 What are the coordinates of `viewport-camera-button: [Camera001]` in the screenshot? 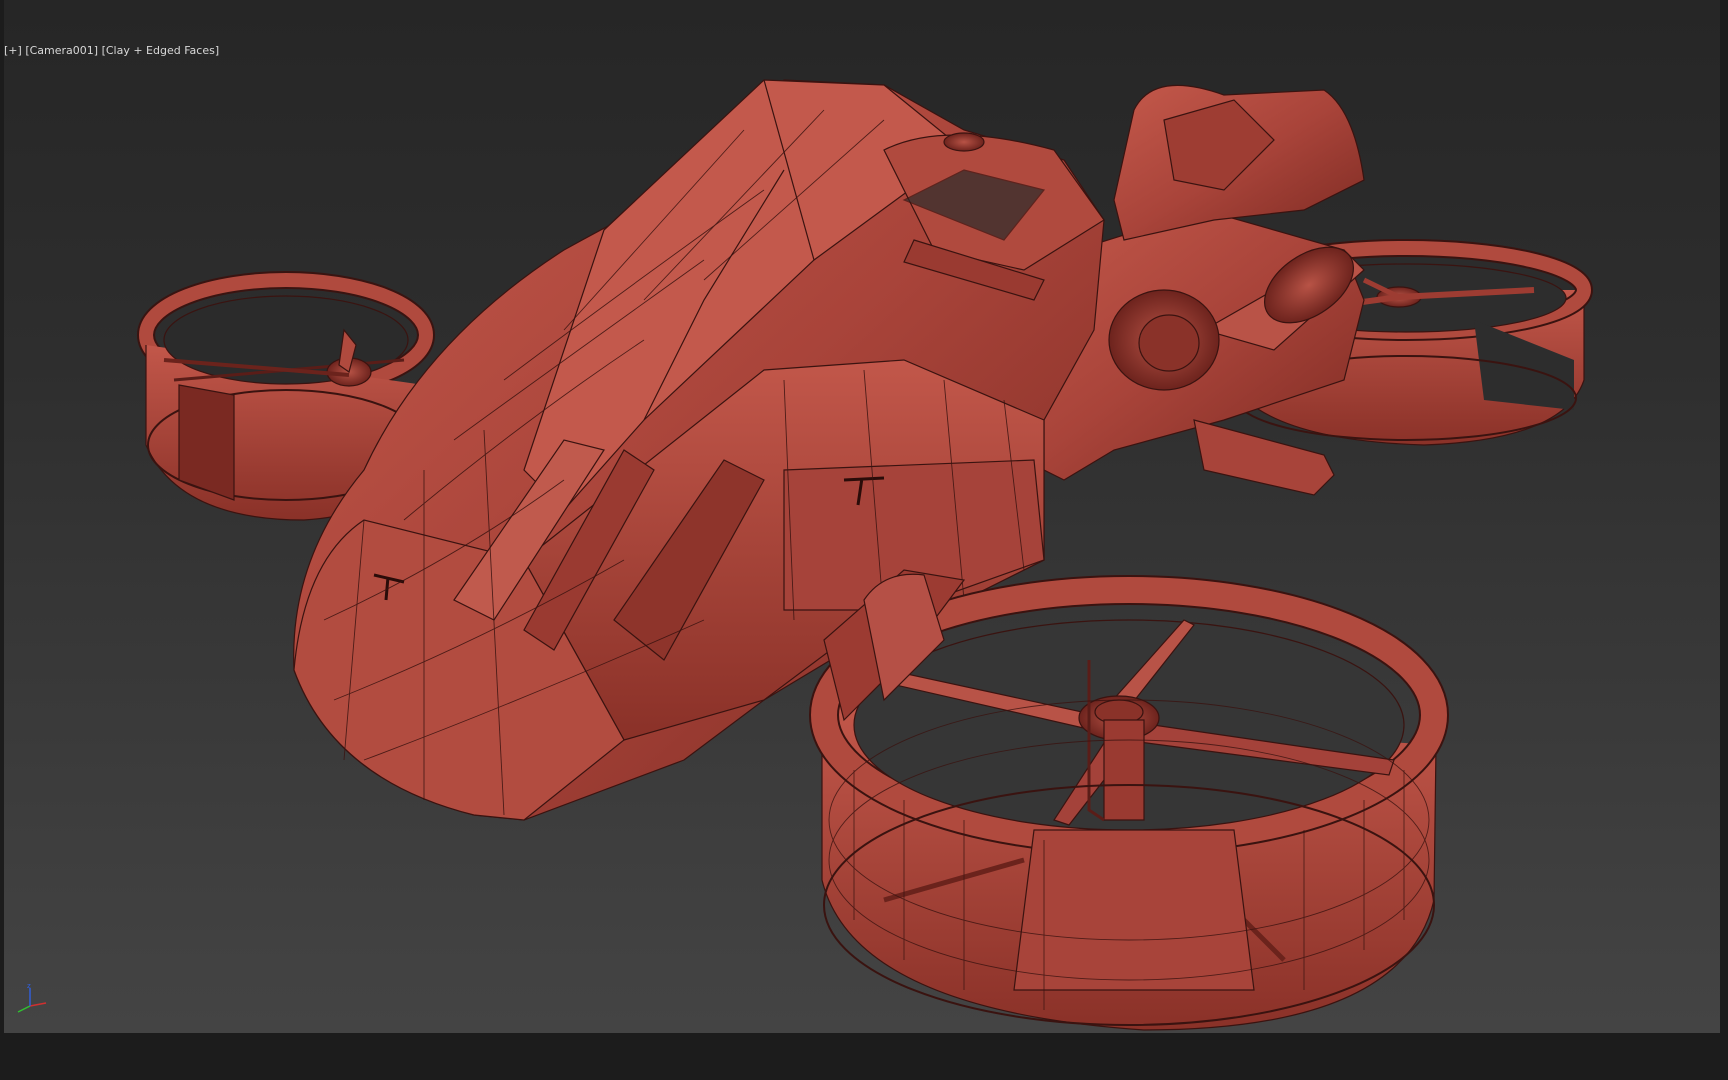 It's located at (61, 50).